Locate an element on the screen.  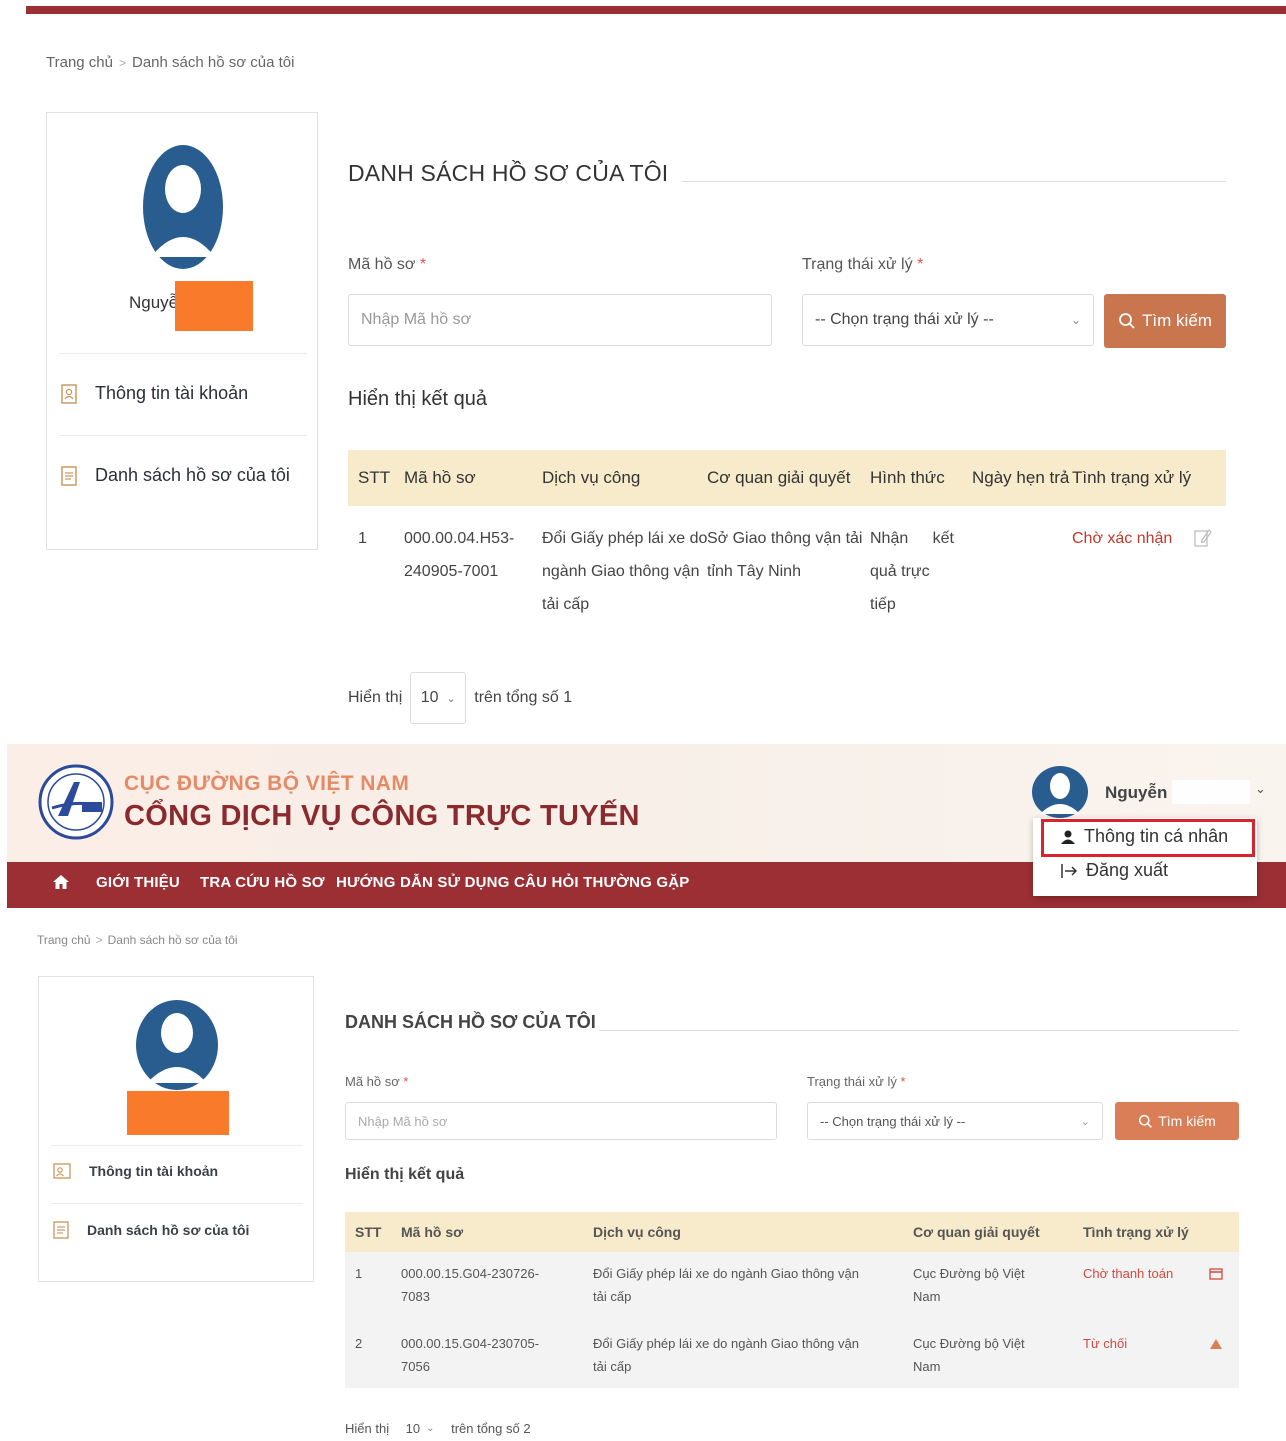
logo-icon is located at coordinates (76, 802).